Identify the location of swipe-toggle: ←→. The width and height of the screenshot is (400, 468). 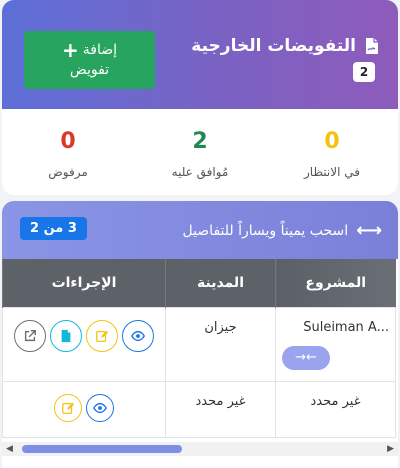
(306, 357).